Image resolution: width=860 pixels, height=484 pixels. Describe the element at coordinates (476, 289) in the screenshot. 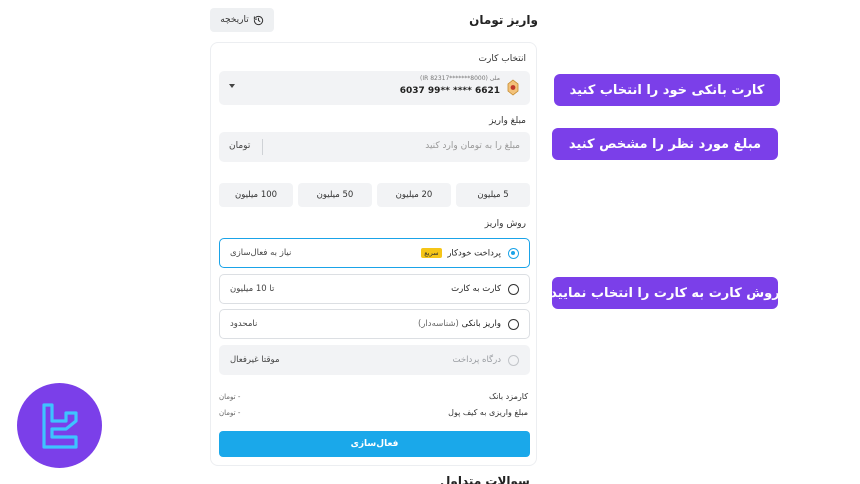

I see `method-title: کارت به کارت` at that location.